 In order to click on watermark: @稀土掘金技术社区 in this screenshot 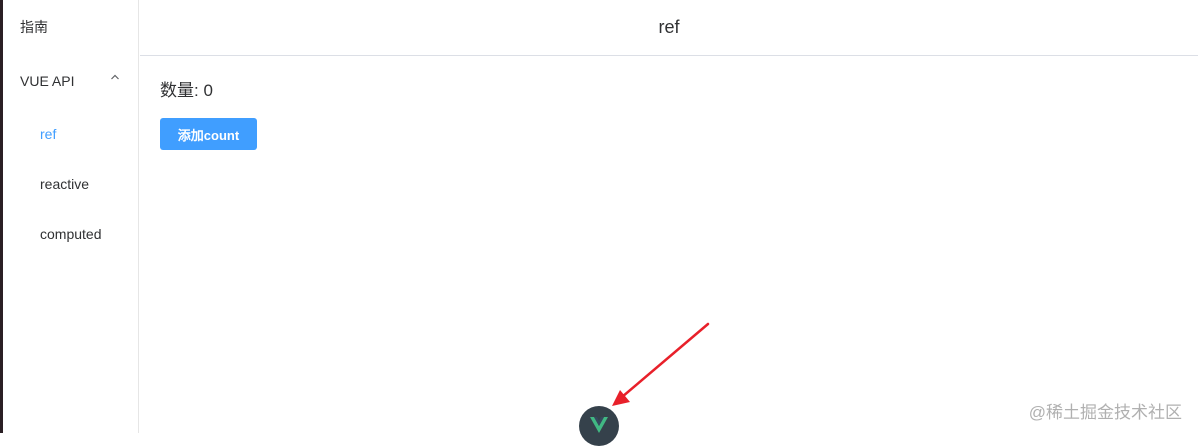, I will do `click(1105, 412)`.